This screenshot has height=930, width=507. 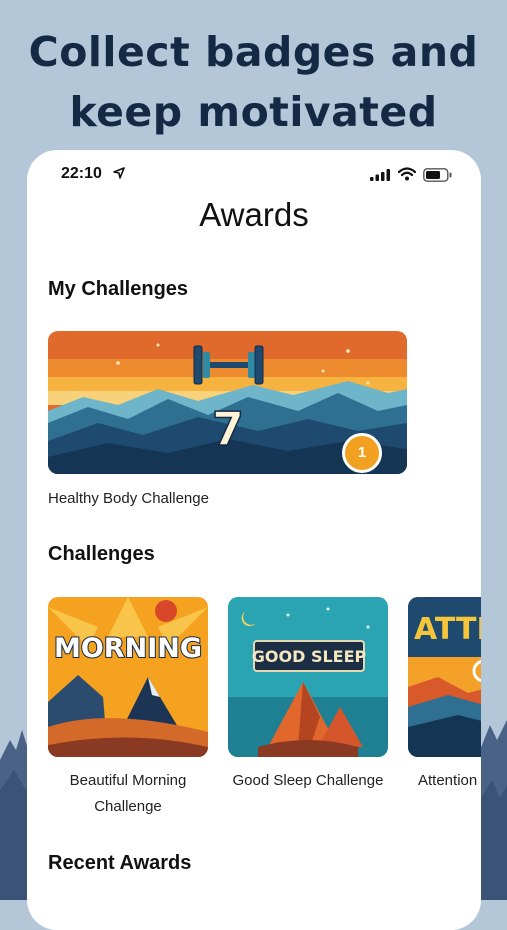 I want to click on recent-awards-heading: Recent Awards, so click(x=120, y=863).